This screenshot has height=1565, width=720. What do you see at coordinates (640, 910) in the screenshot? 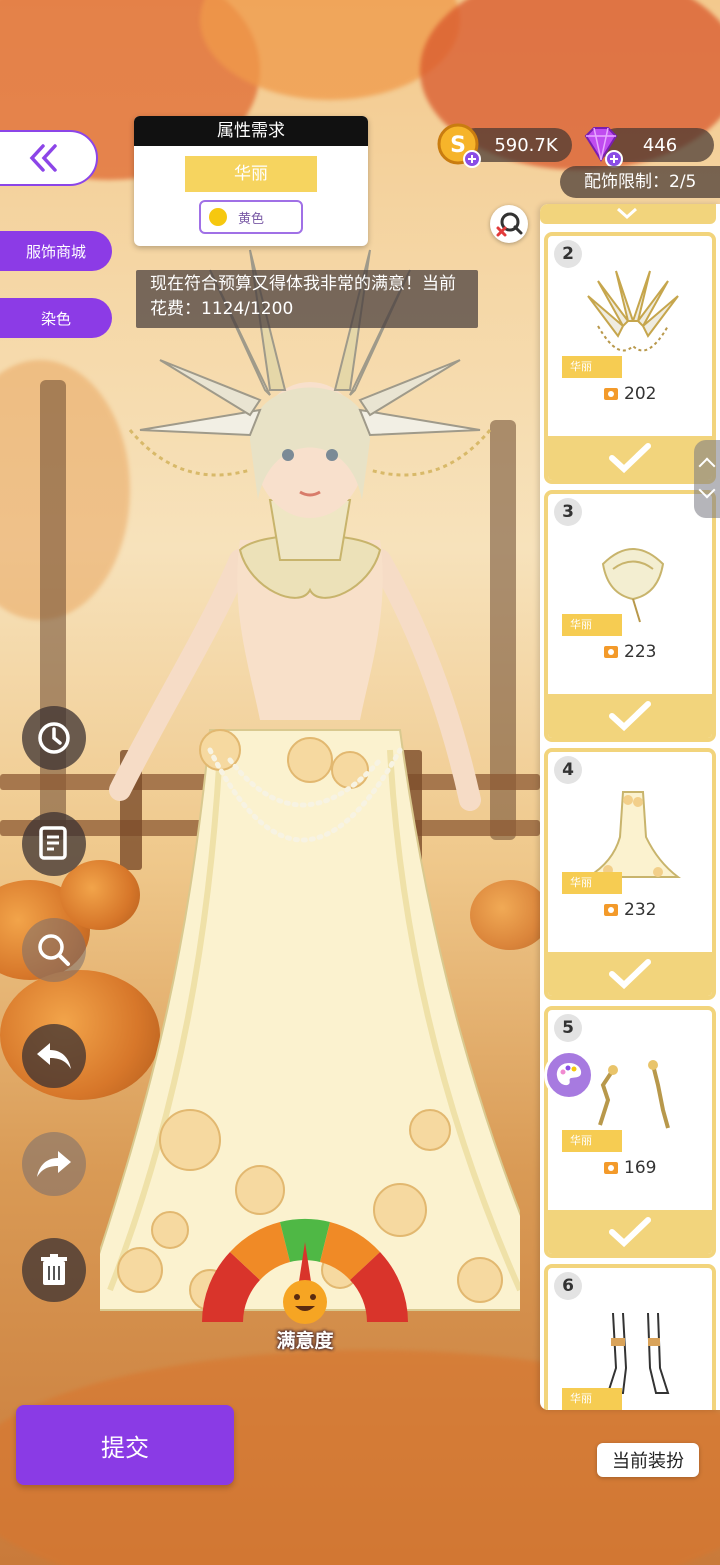
I see `item-price-value: 232` at bounding box center [640, 910].